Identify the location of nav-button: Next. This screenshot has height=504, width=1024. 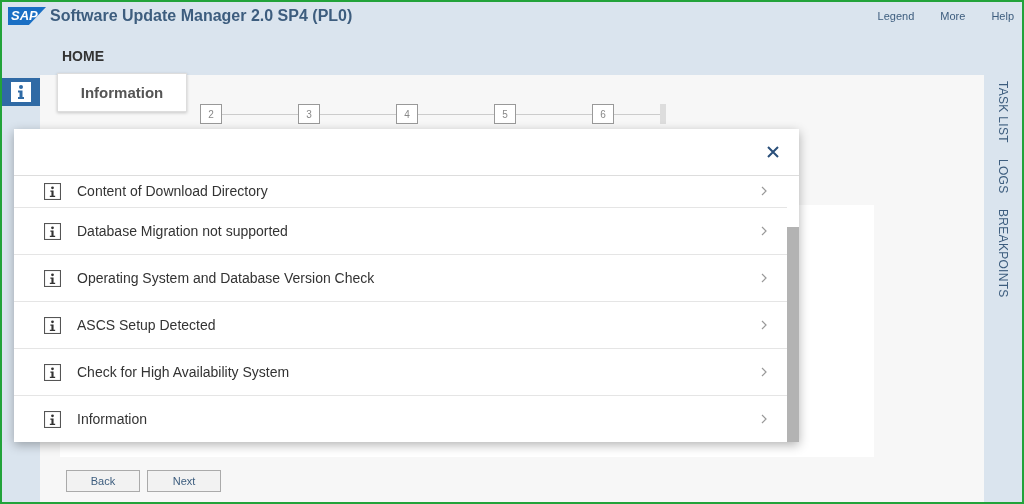
(184, 481).